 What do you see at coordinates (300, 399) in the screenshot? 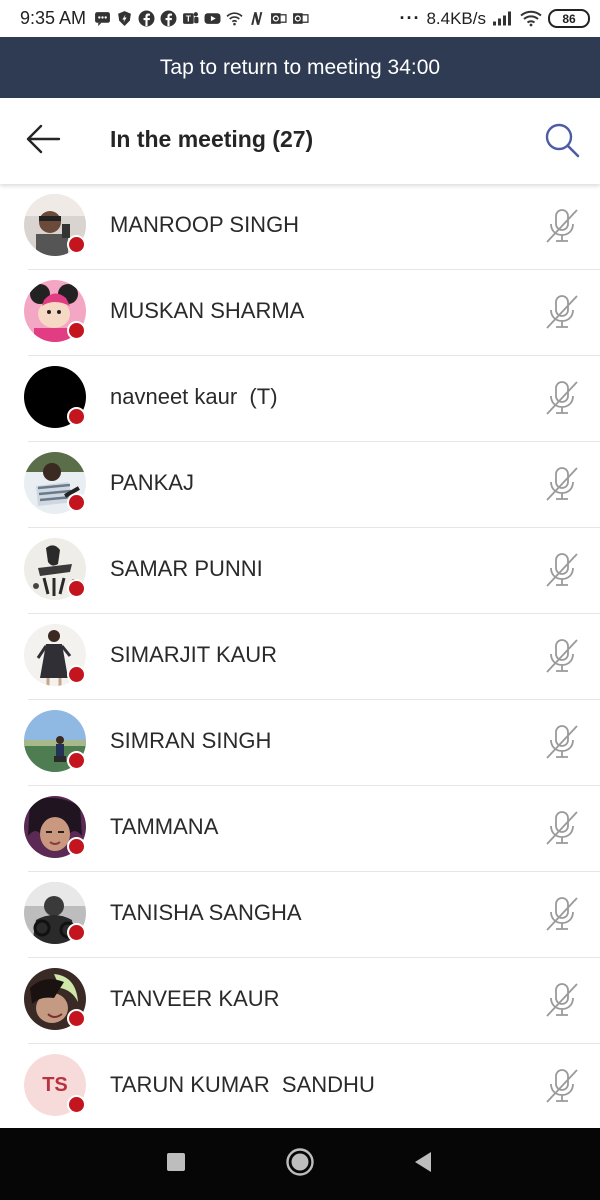
I see `participant-row: navneet kaur (T)` at bounding box center [300, 399].